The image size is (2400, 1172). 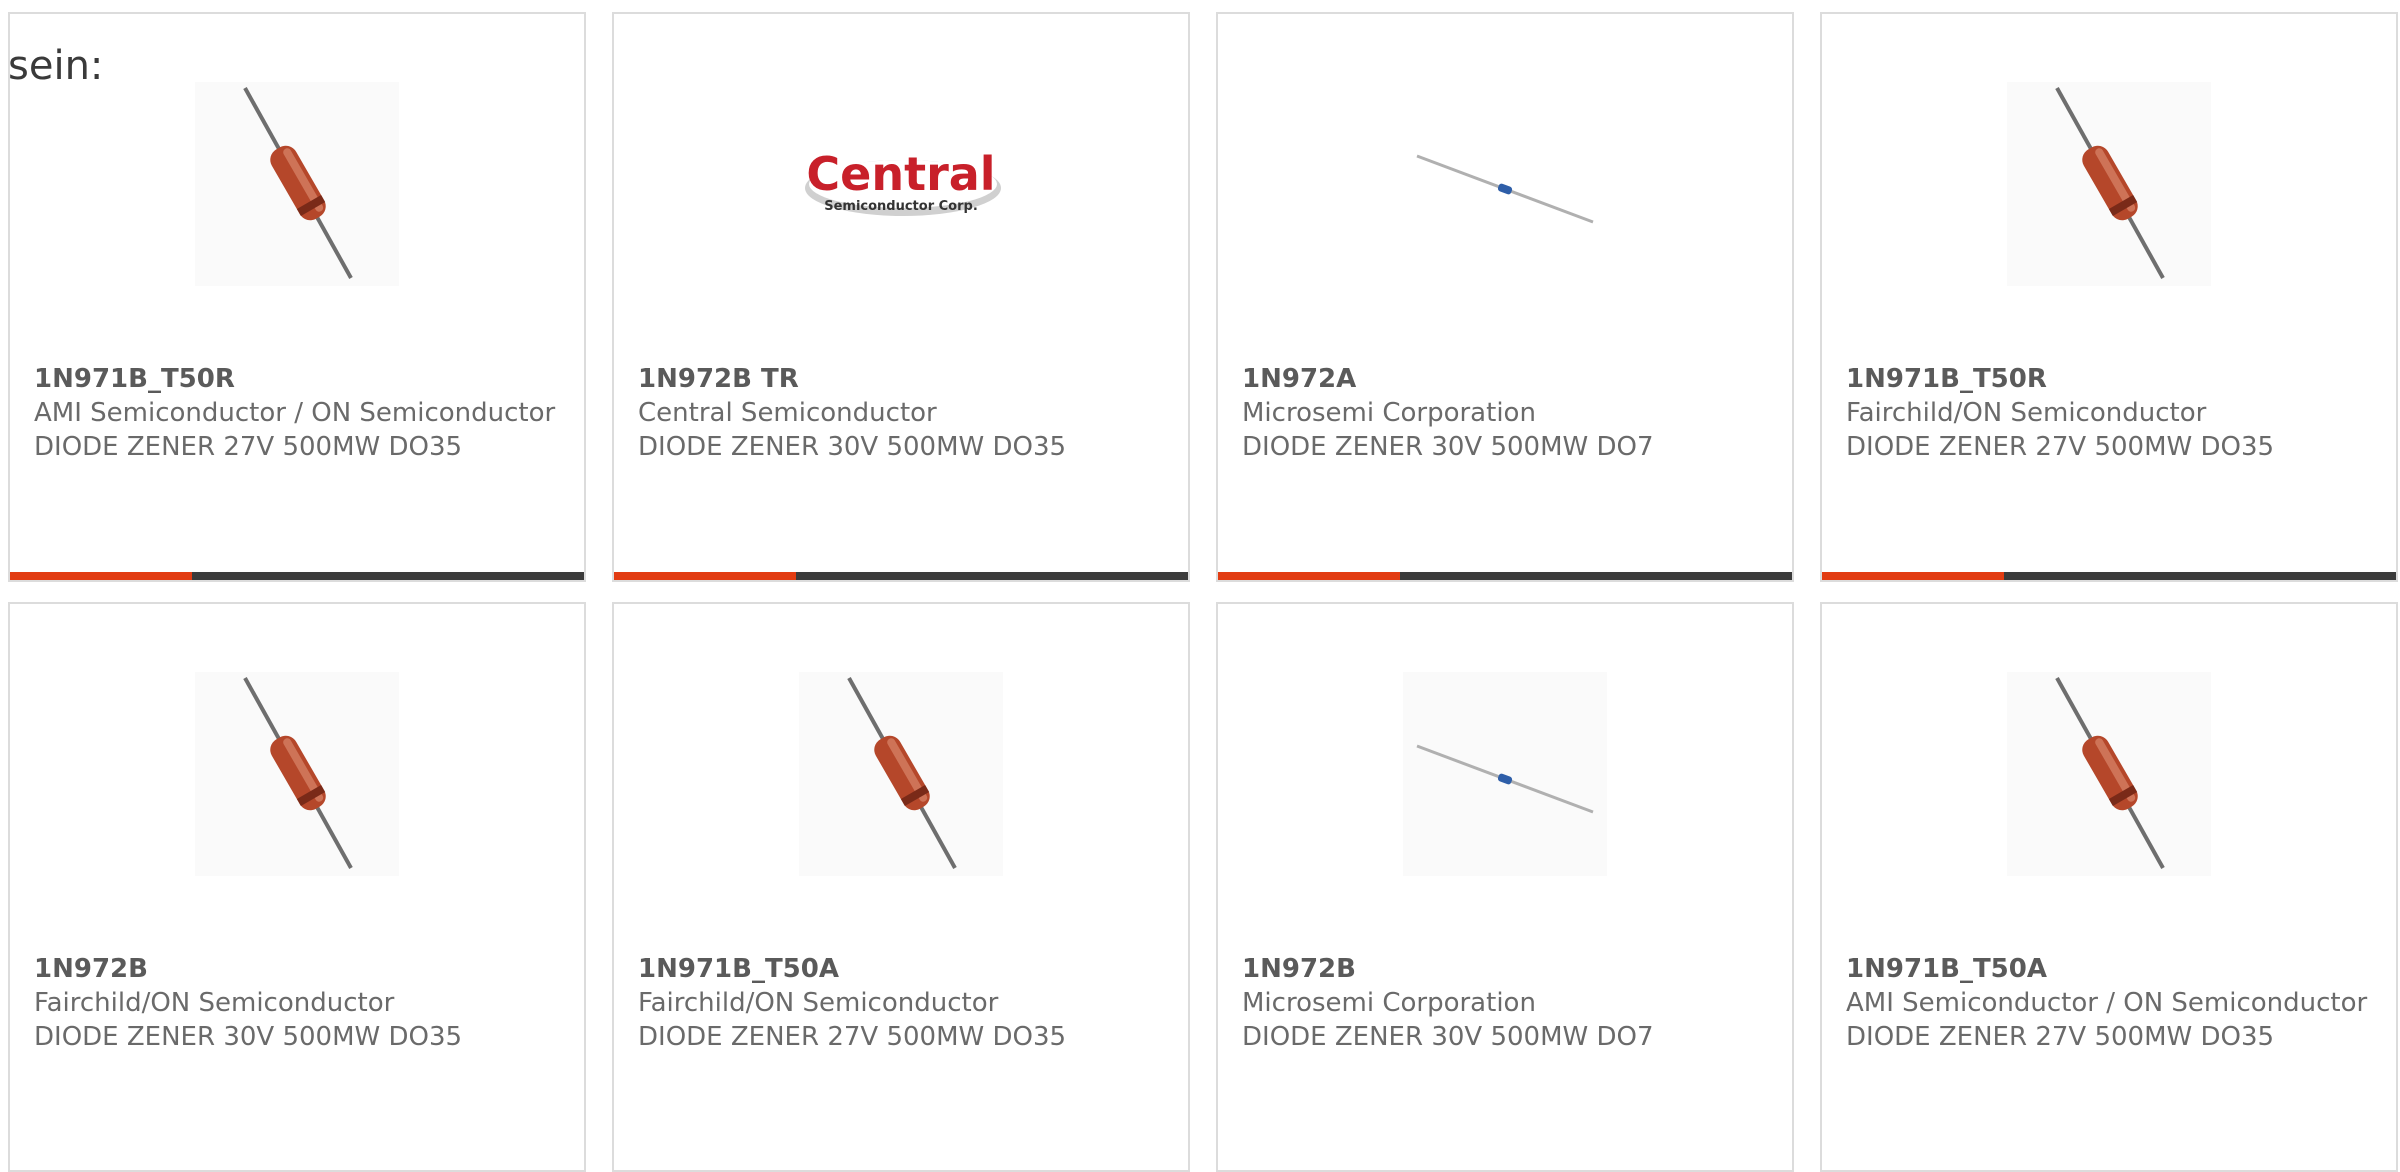 I want to click on central-semiconductor-logo: Central Semiconductor Corp., so click(x=903, y=181).